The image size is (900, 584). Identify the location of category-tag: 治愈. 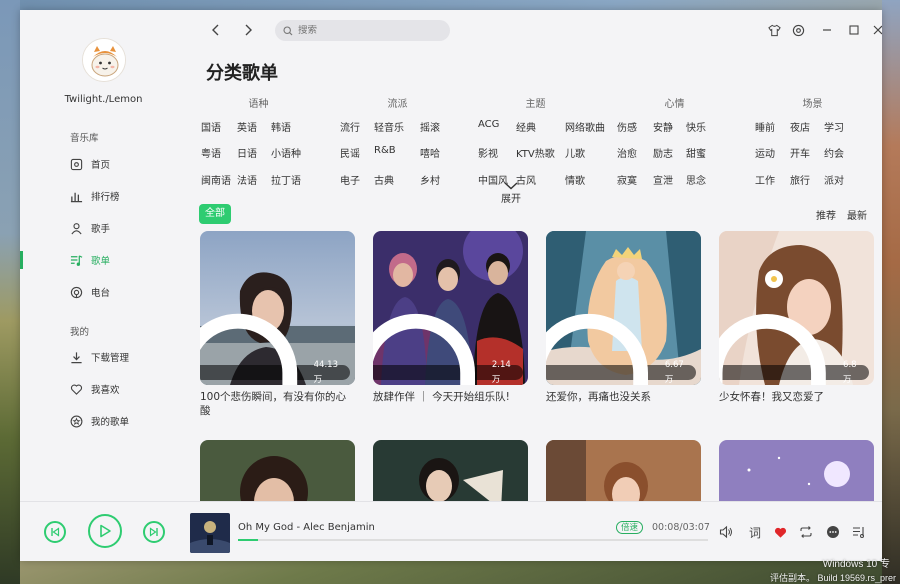
(627, 152).